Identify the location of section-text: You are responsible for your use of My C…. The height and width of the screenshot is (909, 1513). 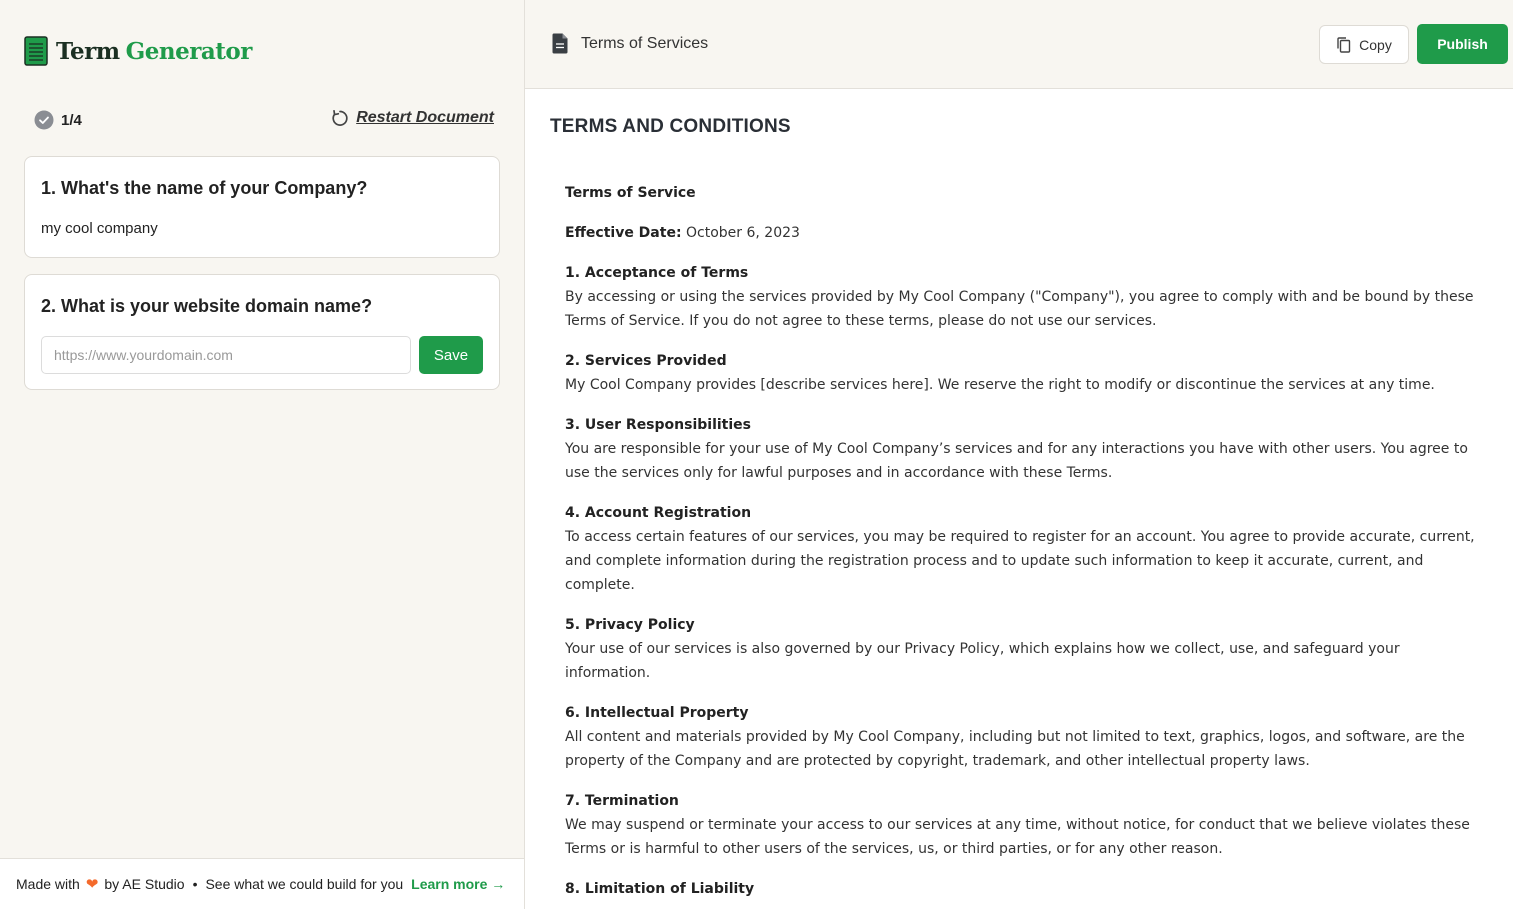
(1016, 461).